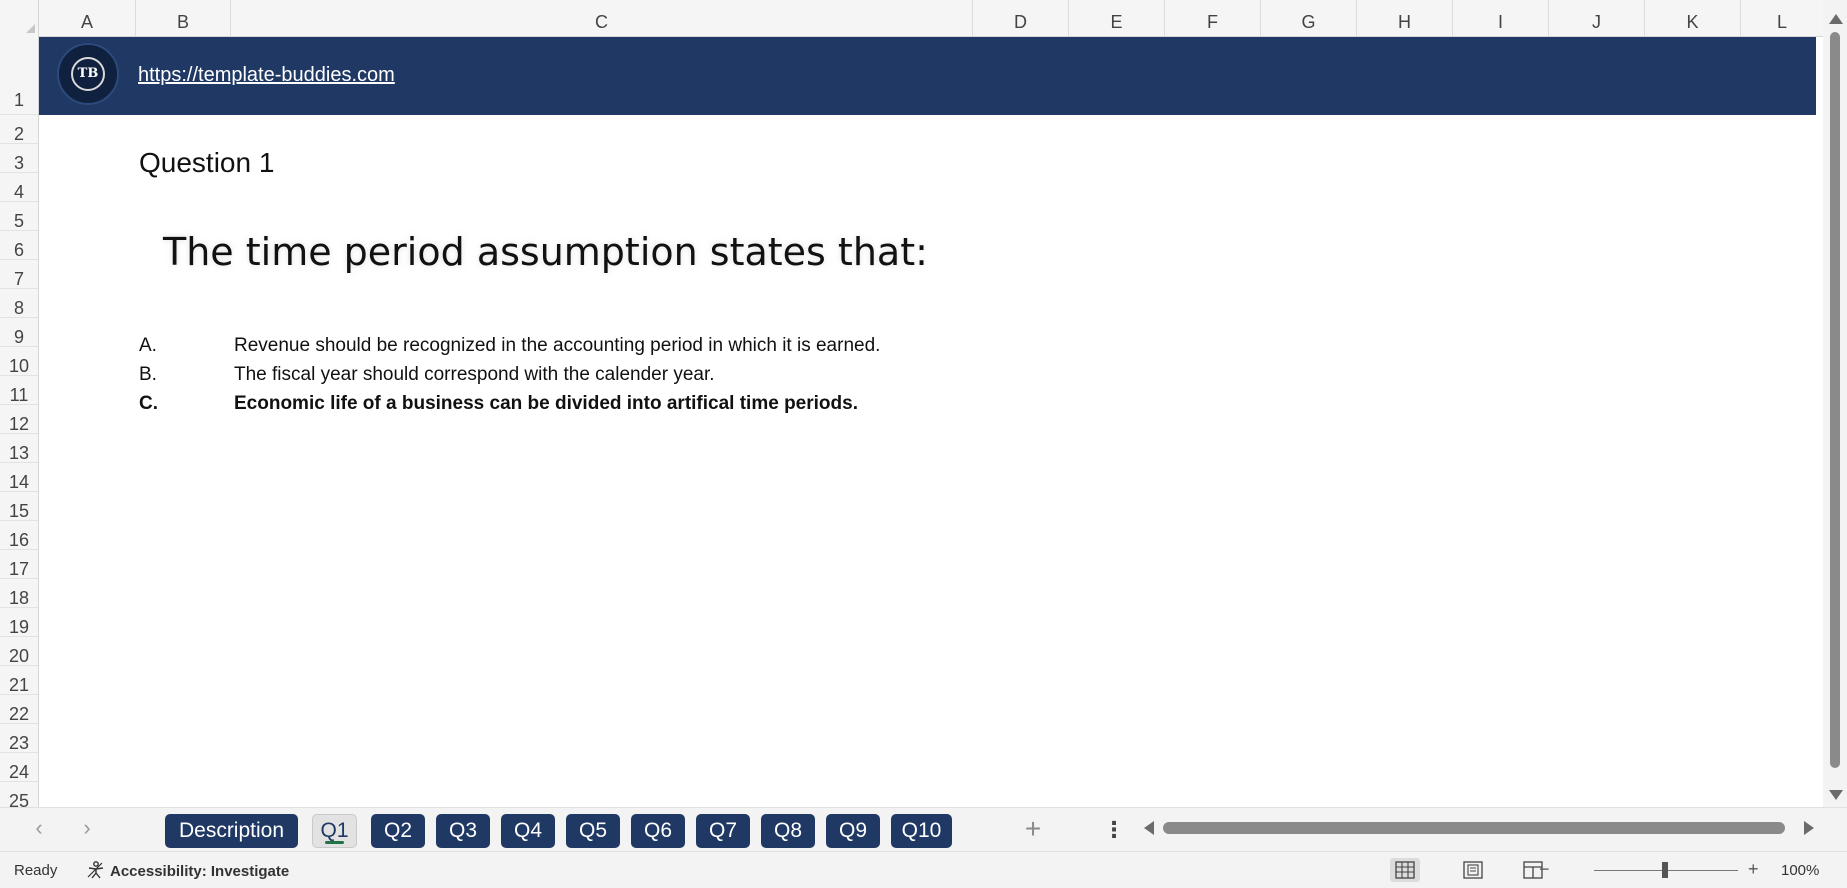  Describe the element at coordinates (1501, 18) in the screenshot. I see `column-header-i: I` at that location.